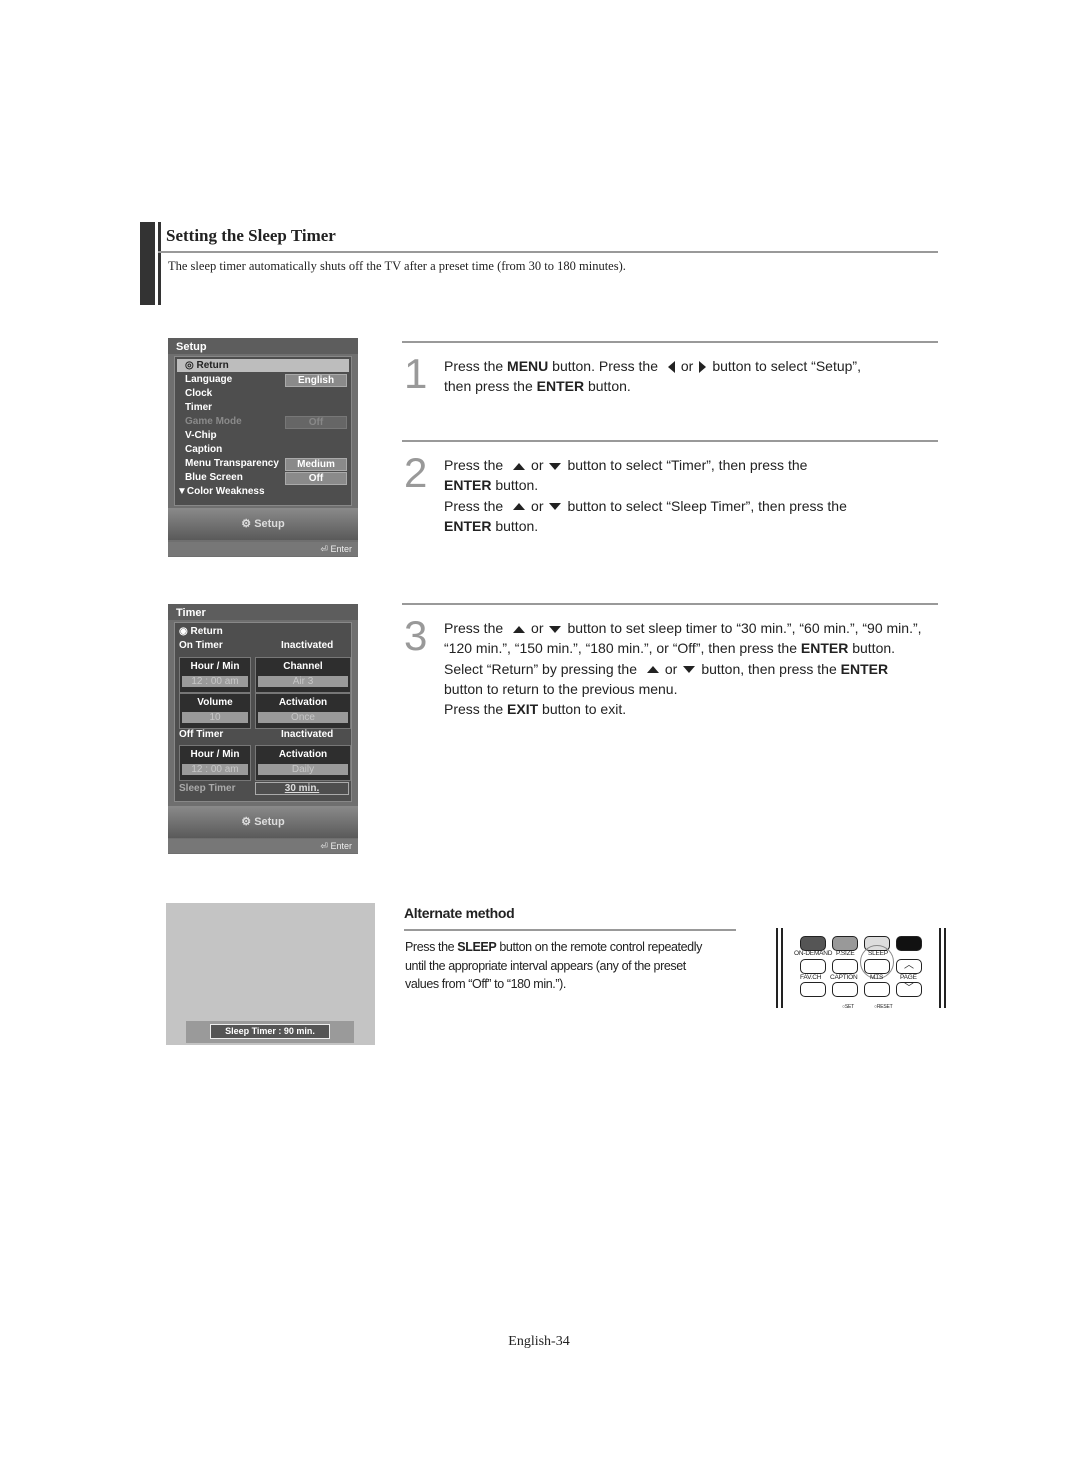 The width and height of the screenshot is (1080, 1478). I want to click on footer-label: Setup, so click(269, 524).